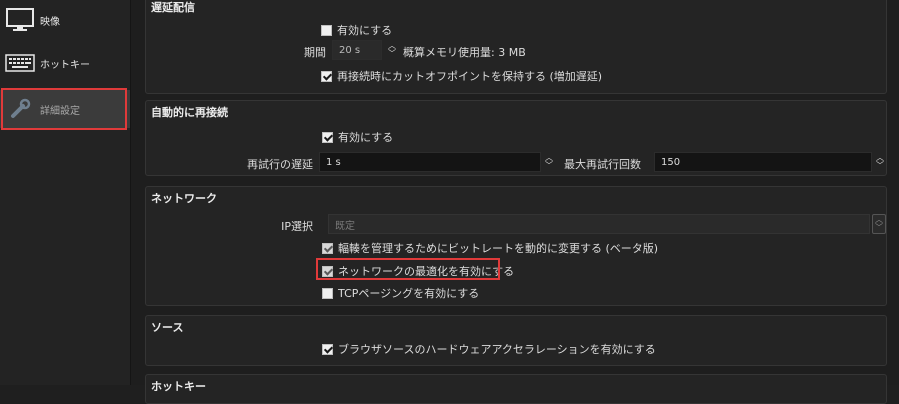 Image resolution: width=899 pixels, height=404 pixels. I want to click on group-title: ソース, so click(167, 327).